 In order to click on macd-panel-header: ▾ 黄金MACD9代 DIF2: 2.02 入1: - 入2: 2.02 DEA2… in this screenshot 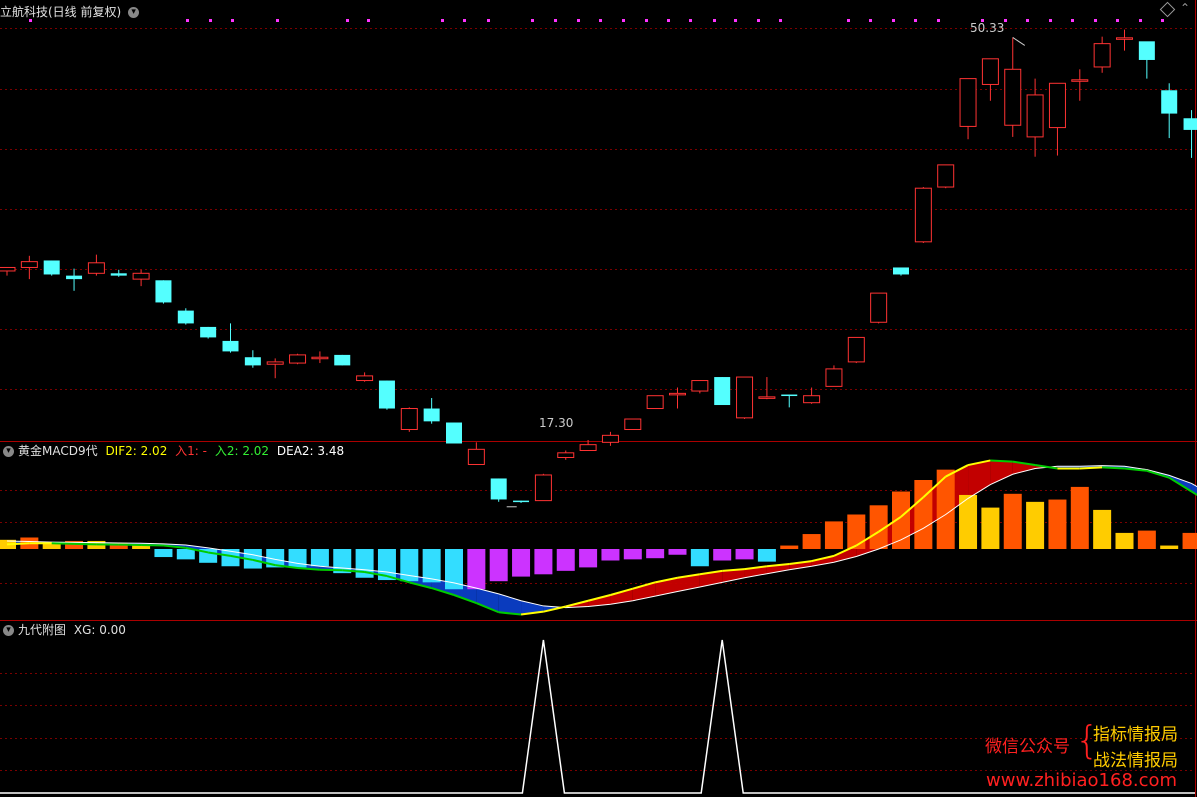, I will do `click(174, 451)`.